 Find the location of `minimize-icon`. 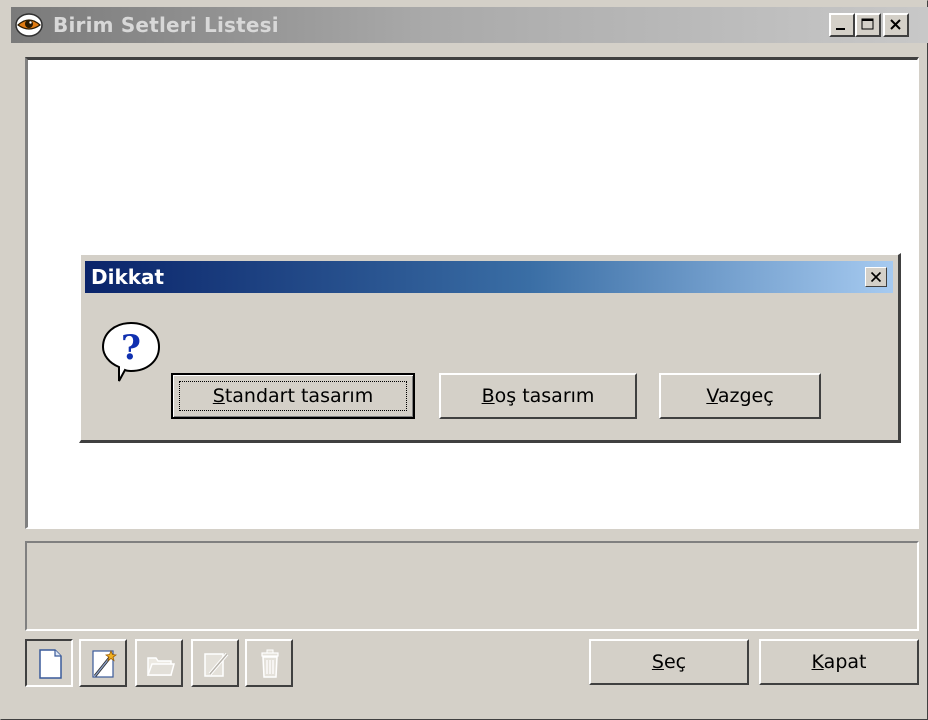

minimize-icon is located at coordinates (840, 29).